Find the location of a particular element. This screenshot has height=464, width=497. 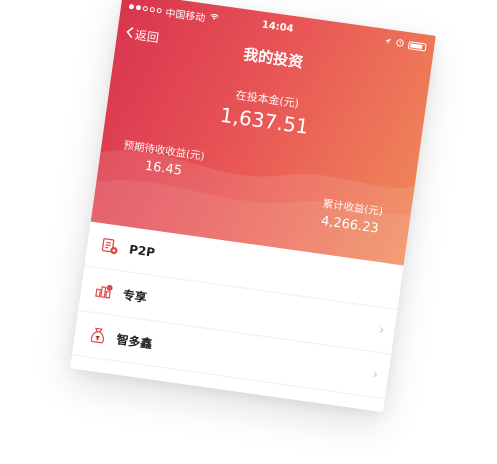

money-bag-icon is located at coordinates (97, 335).